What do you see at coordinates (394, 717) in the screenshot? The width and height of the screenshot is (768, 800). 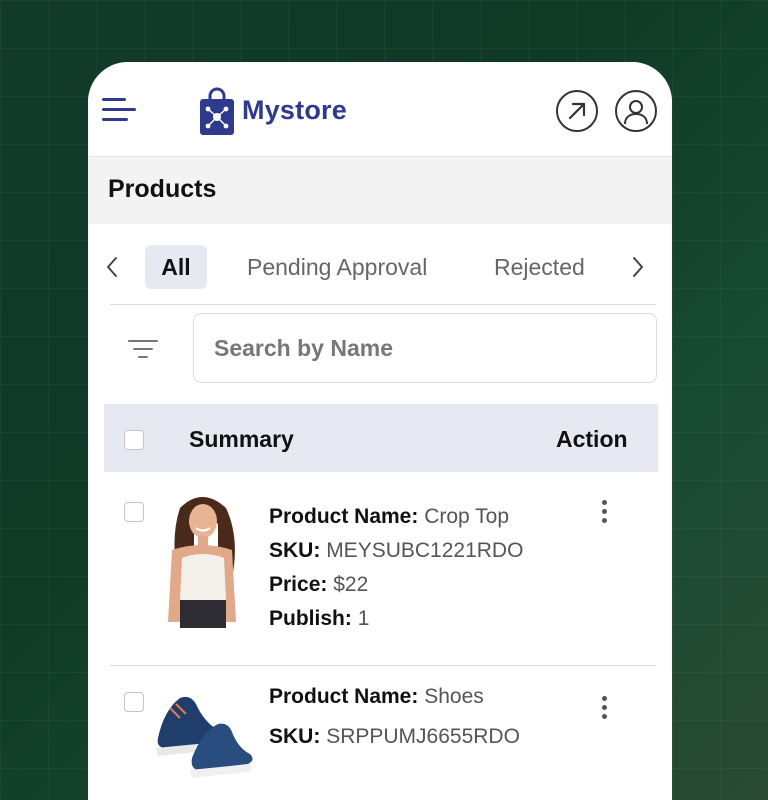 I see `product-summary: Product Name: Shoes SKU: SRPPUMJ6655RDO` at bounding box center [394, 717].